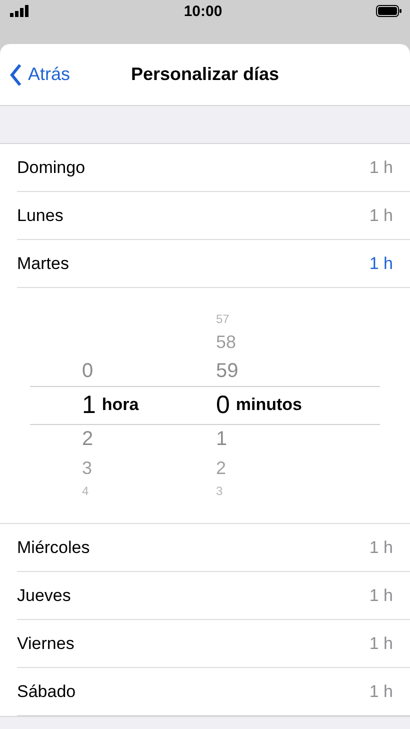 The image size is (410, 729). I want to click on back-button: Atrás, so click(35, 75).